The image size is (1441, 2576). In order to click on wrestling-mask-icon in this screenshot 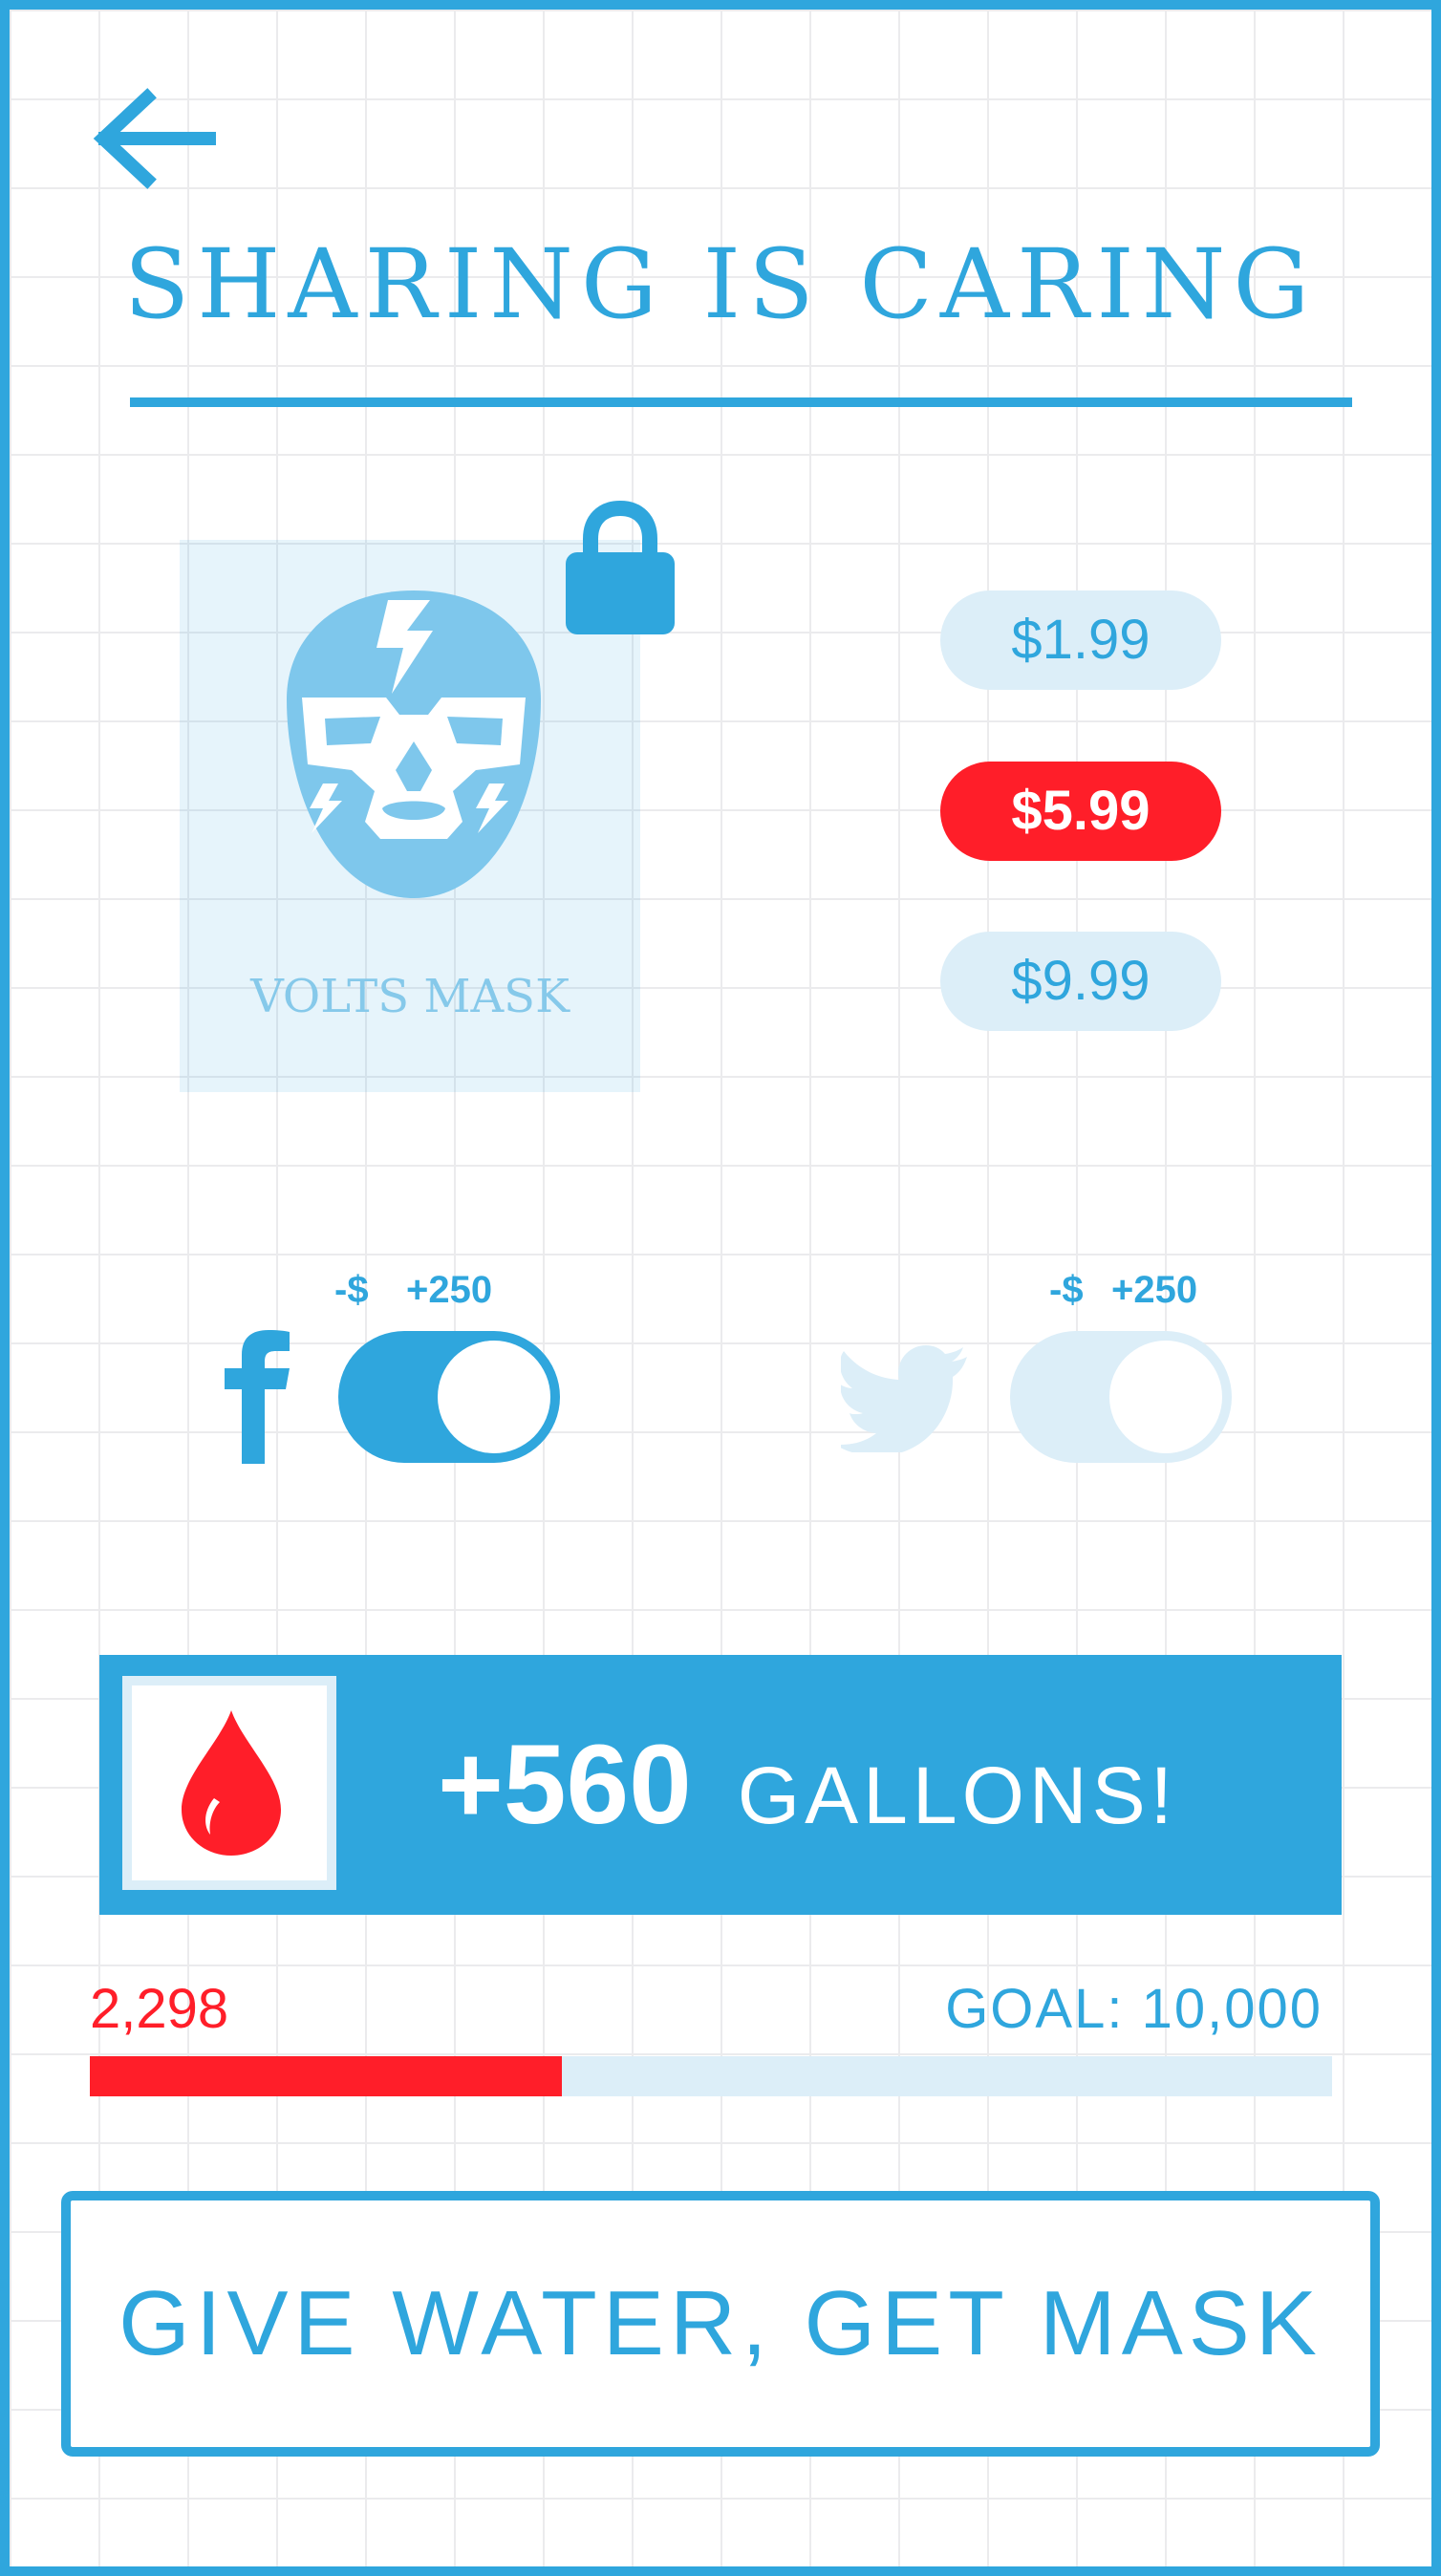, I will do `click(414, 744)`.